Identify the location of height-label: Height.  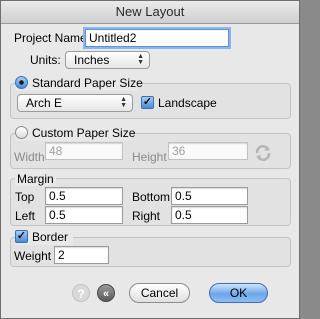
(149, 157).